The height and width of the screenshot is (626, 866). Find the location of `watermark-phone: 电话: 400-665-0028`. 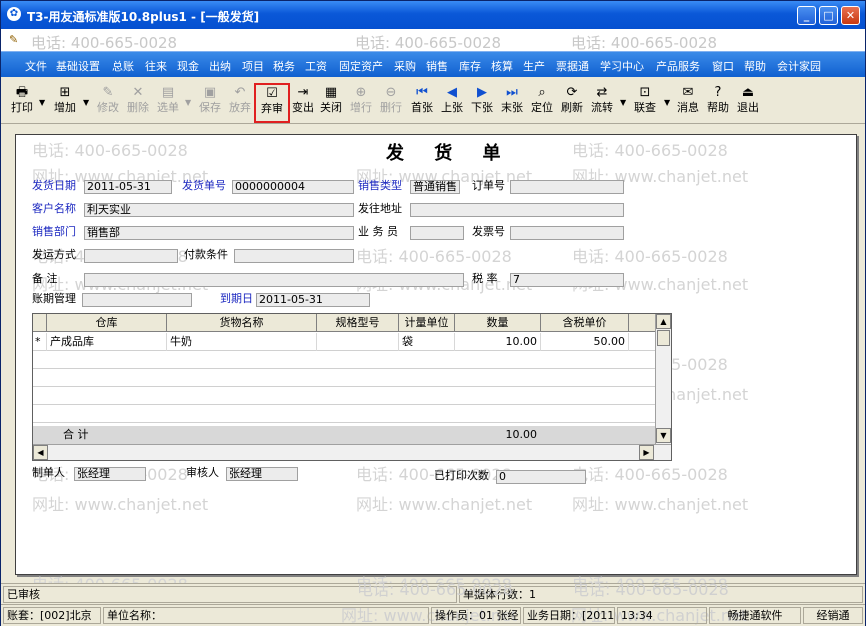

watermark-phone: 电话: 400-665-0028 is located at coordinates (644, 43).